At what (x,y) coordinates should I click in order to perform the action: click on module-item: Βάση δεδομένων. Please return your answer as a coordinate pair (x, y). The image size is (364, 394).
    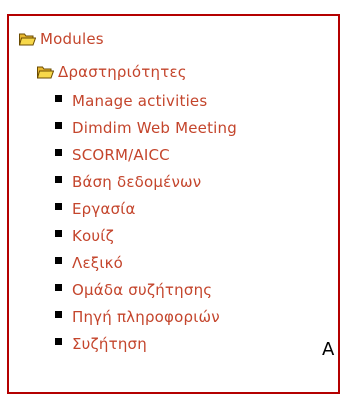
    Looking at the image, I should click on (128, 182).